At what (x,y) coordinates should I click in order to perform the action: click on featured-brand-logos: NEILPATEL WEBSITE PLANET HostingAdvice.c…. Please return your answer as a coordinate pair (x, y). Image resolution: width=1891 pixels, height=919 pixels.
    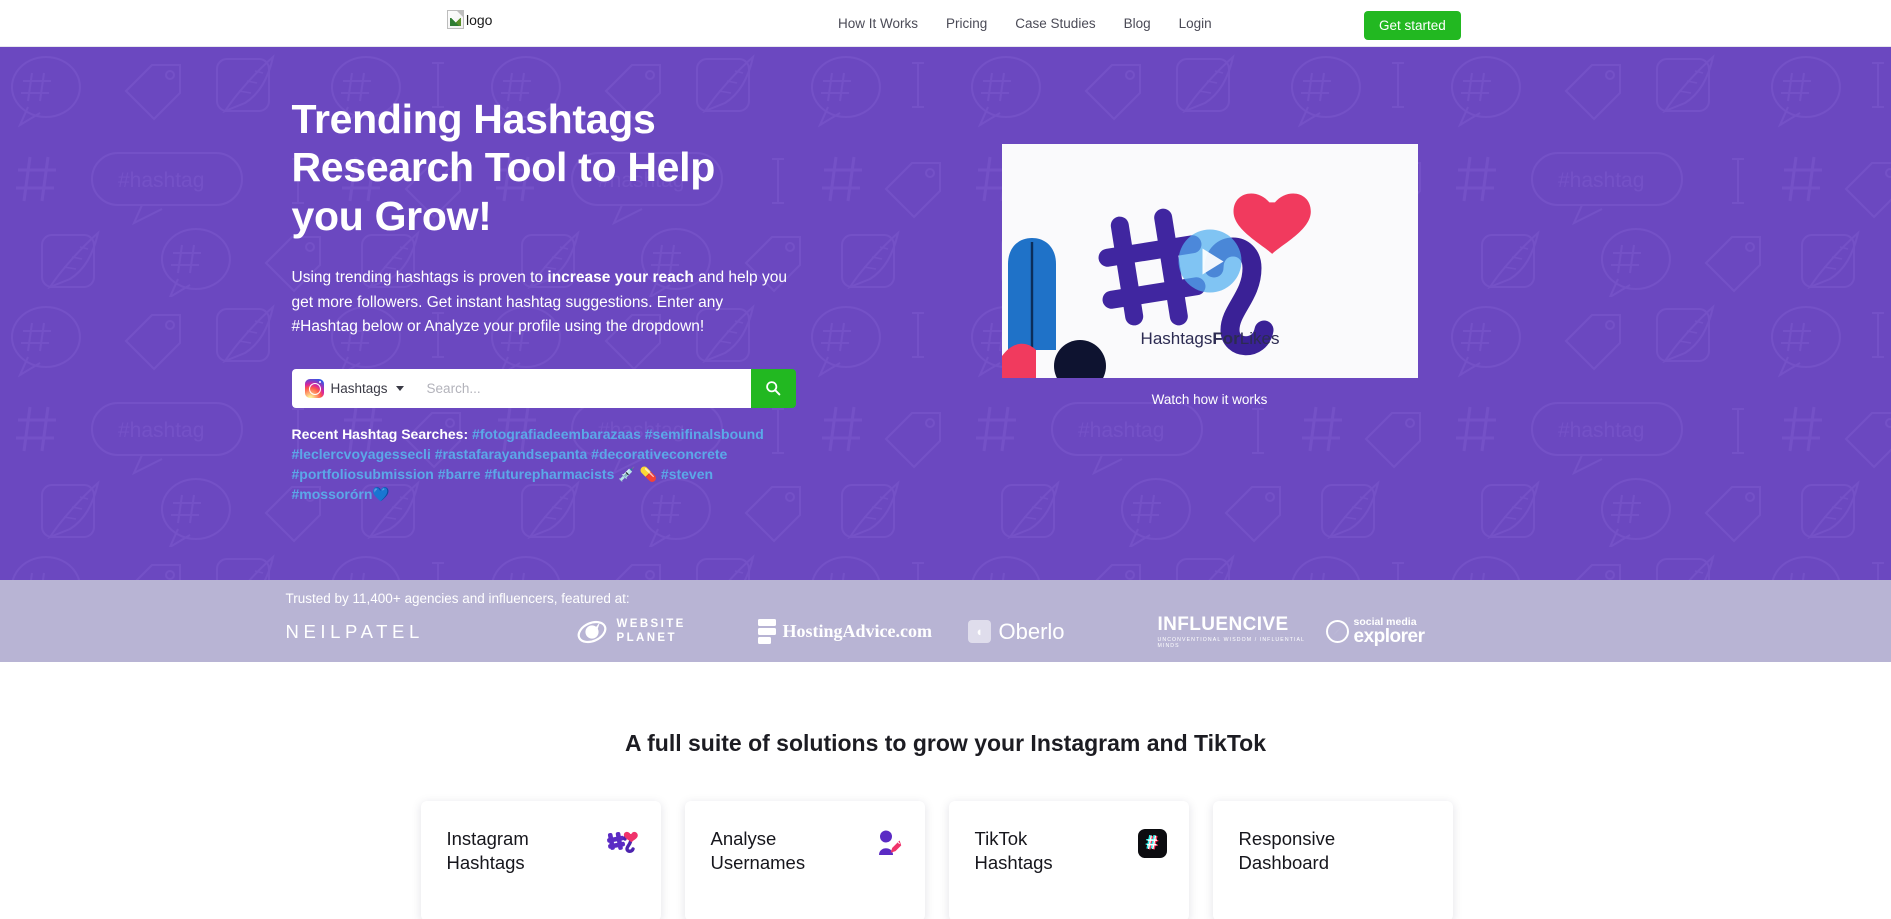
    Looking at the image, I should click on (961, 631).